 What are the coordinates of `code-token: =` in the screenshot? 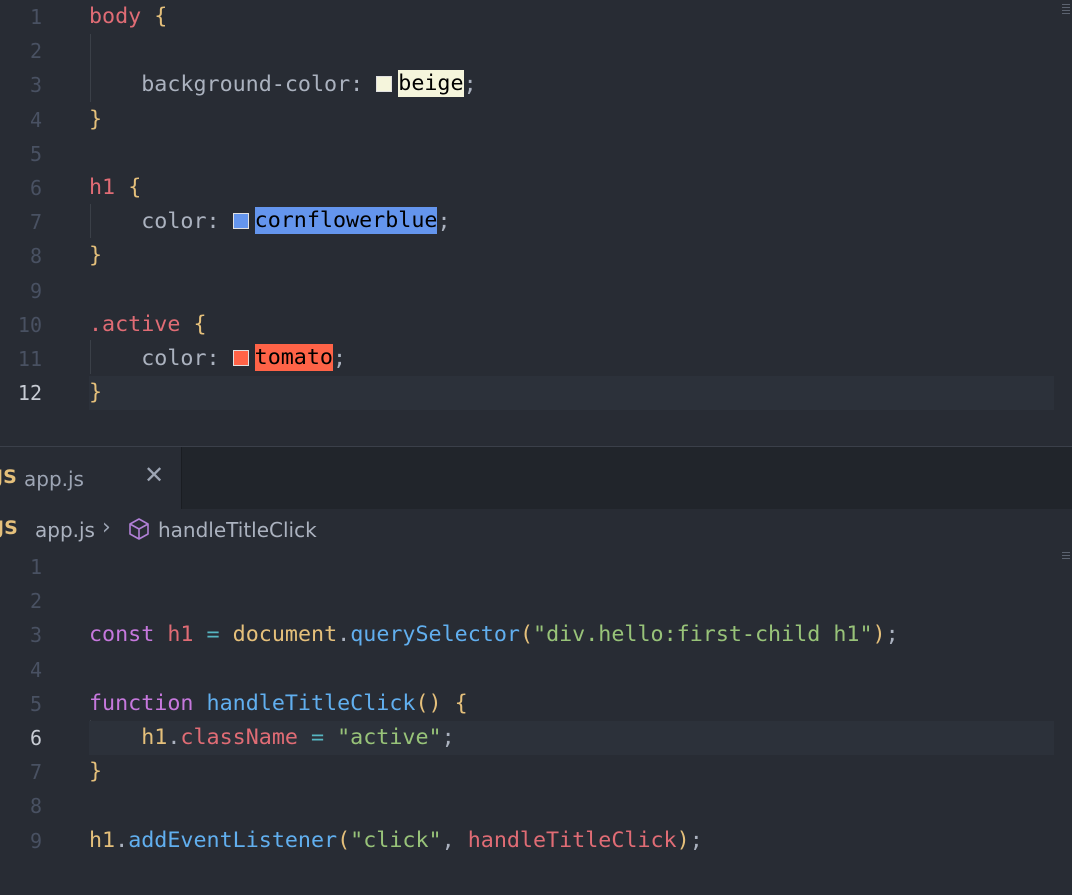 It's located at (213, 635).